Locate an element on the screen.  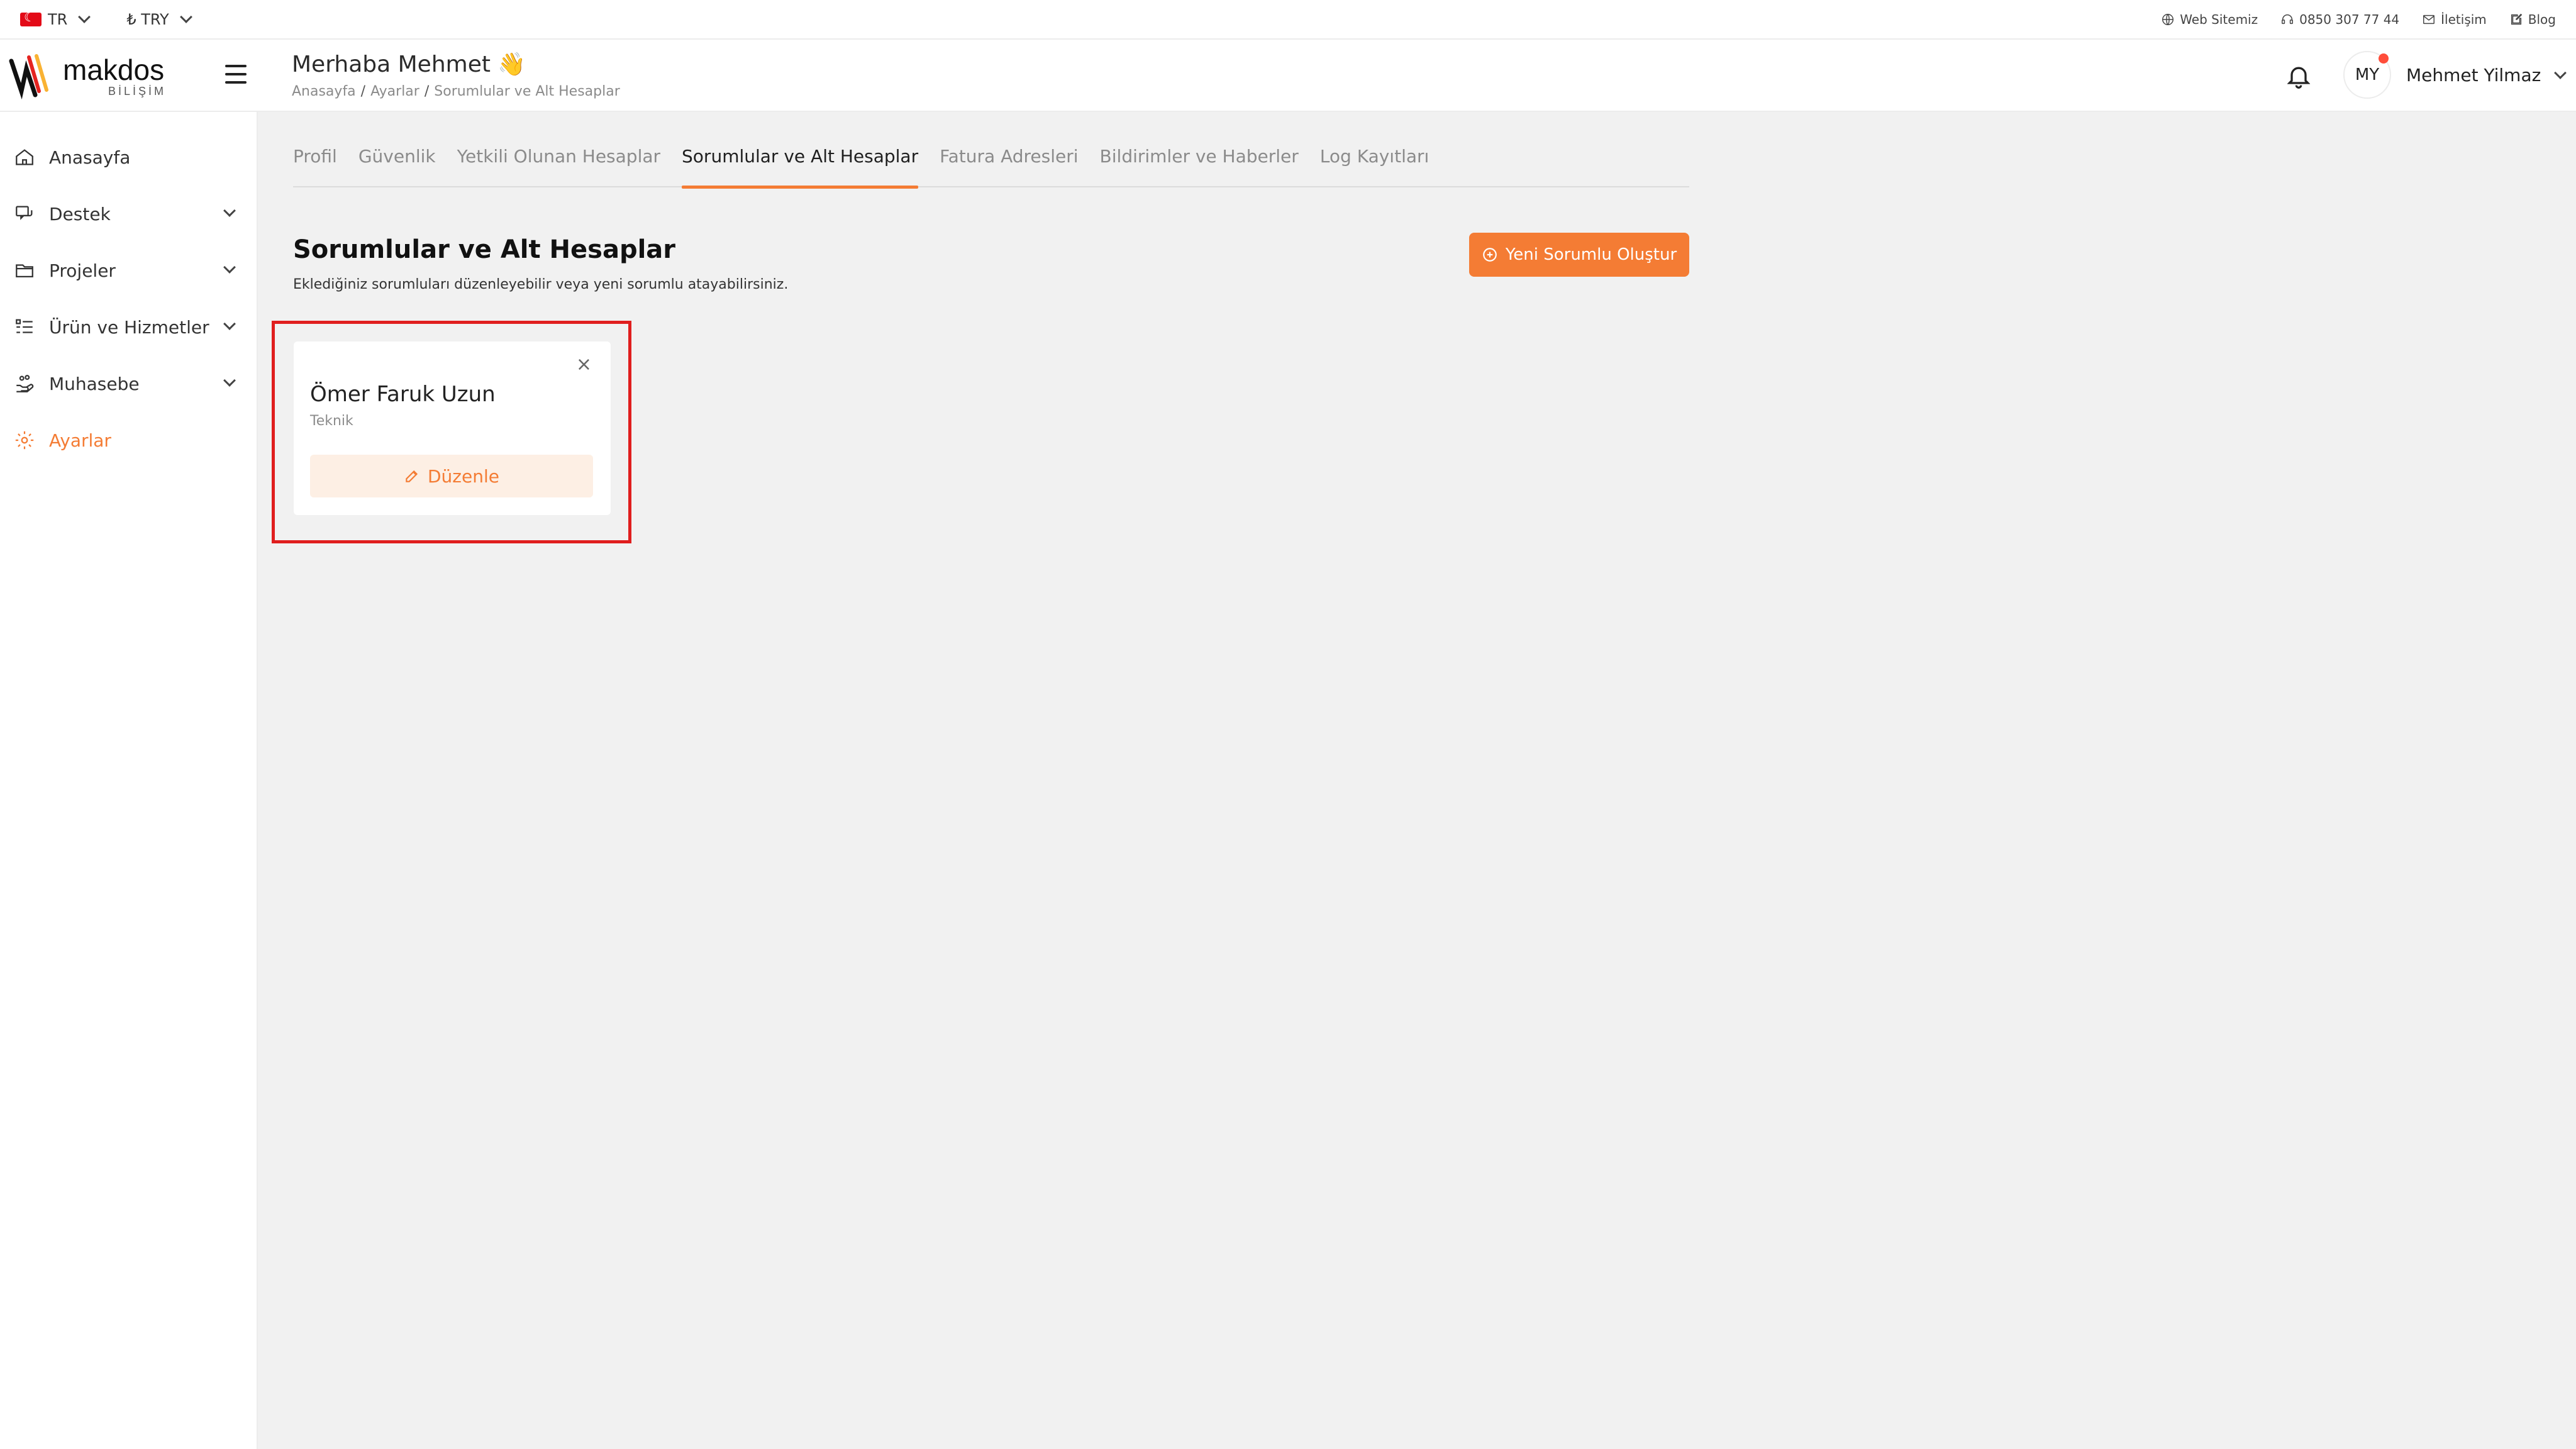
edit-button-label: Düzenle is located at coordinates (463, 476).